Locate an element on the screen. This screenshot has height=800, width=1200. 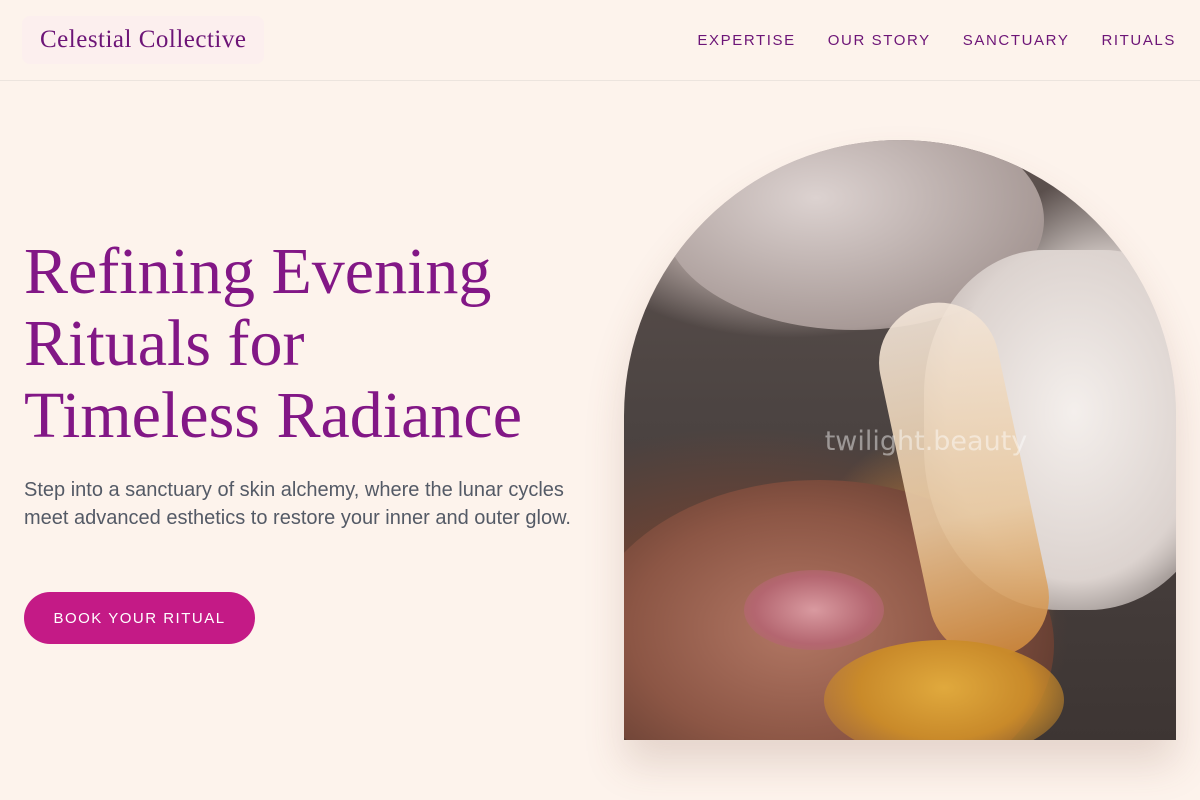
hero-title-line: Refining Evening is located at coordinates (258, 271).